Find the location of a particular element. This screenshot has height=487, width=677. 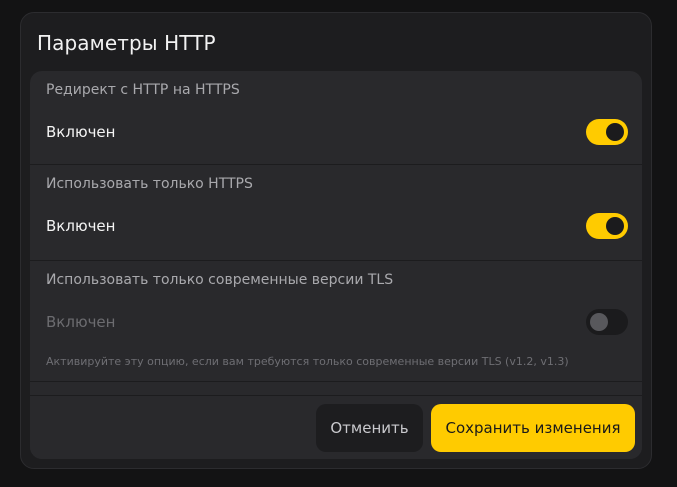

dialog-footer: Отменить Сохранить изменения is located at coordinates (336, 427).